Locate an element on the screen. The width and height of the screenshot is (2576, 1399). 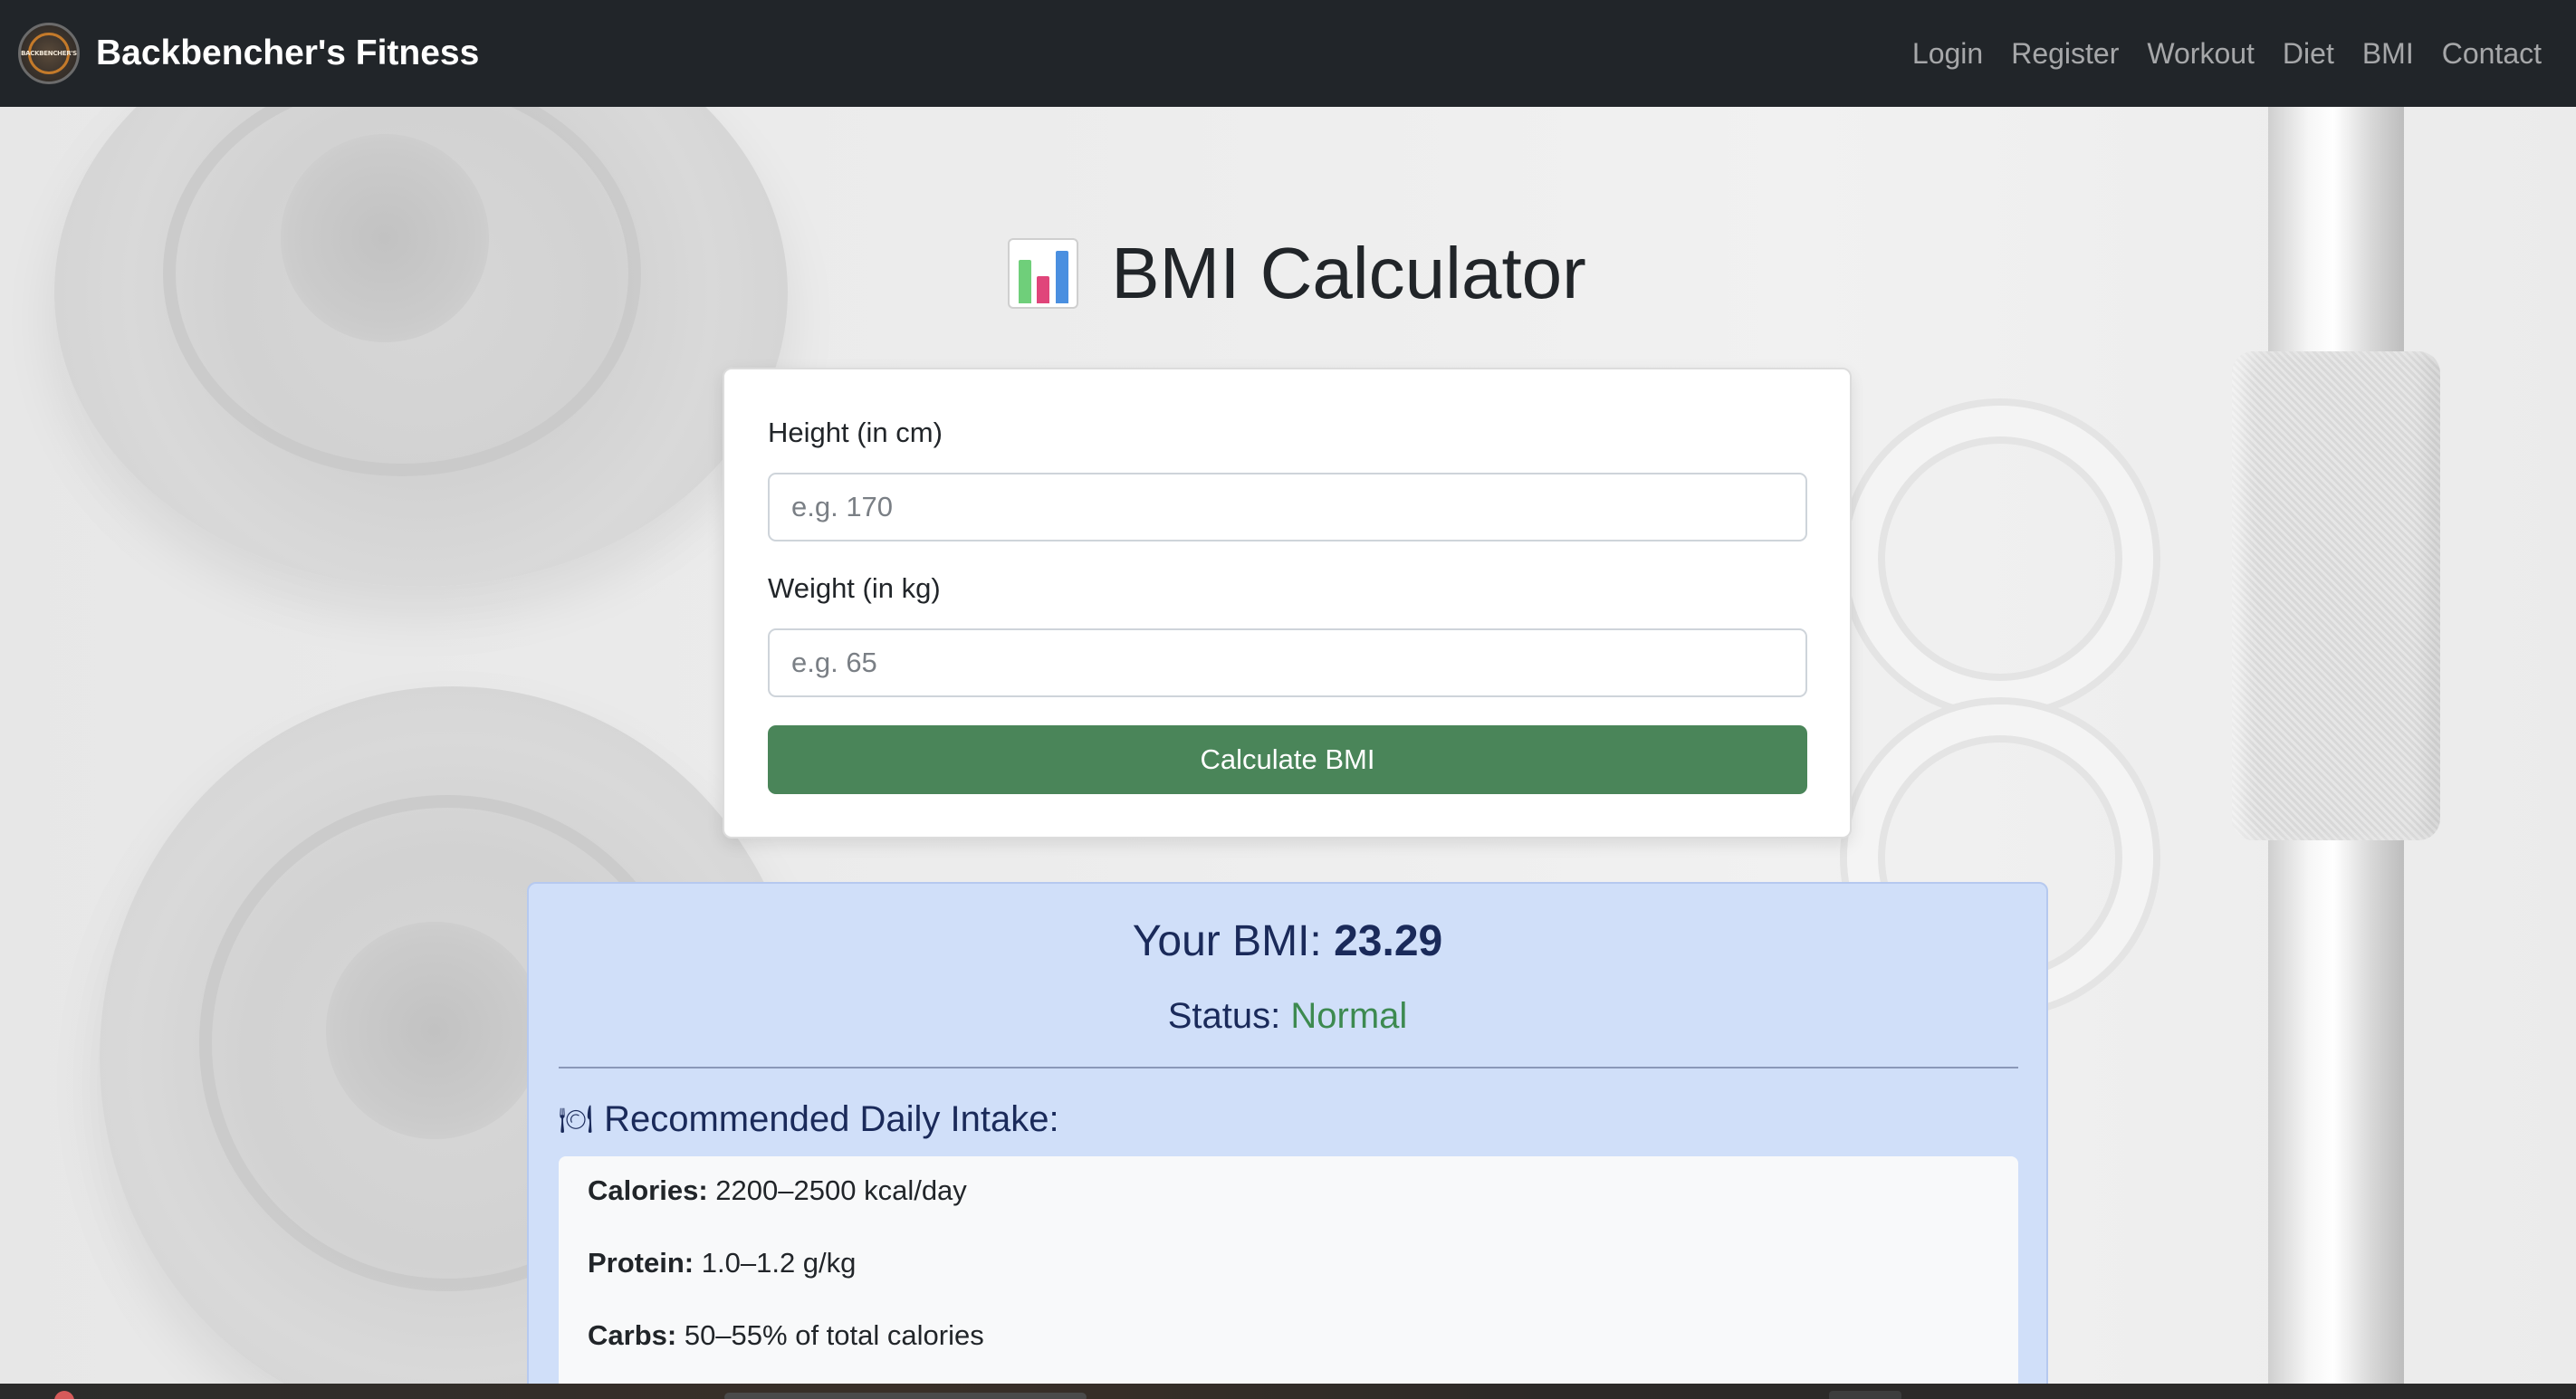
intake-heading: 🍽 Recommended Daily Intake: is located at coordinates (809, 1120).